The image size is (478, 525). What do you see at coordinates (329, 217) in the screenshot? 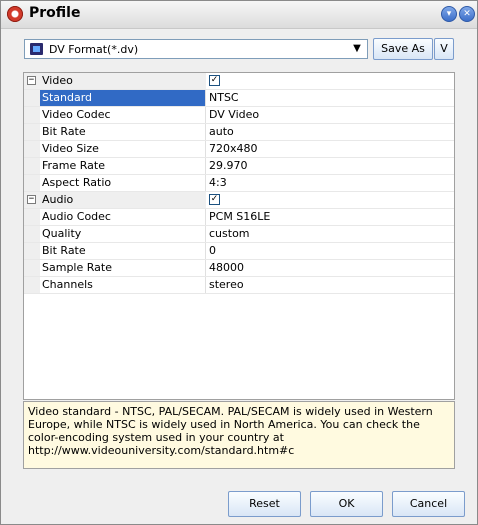
I see `property-value: PCM S16LE` at bounding box center [329, 217].